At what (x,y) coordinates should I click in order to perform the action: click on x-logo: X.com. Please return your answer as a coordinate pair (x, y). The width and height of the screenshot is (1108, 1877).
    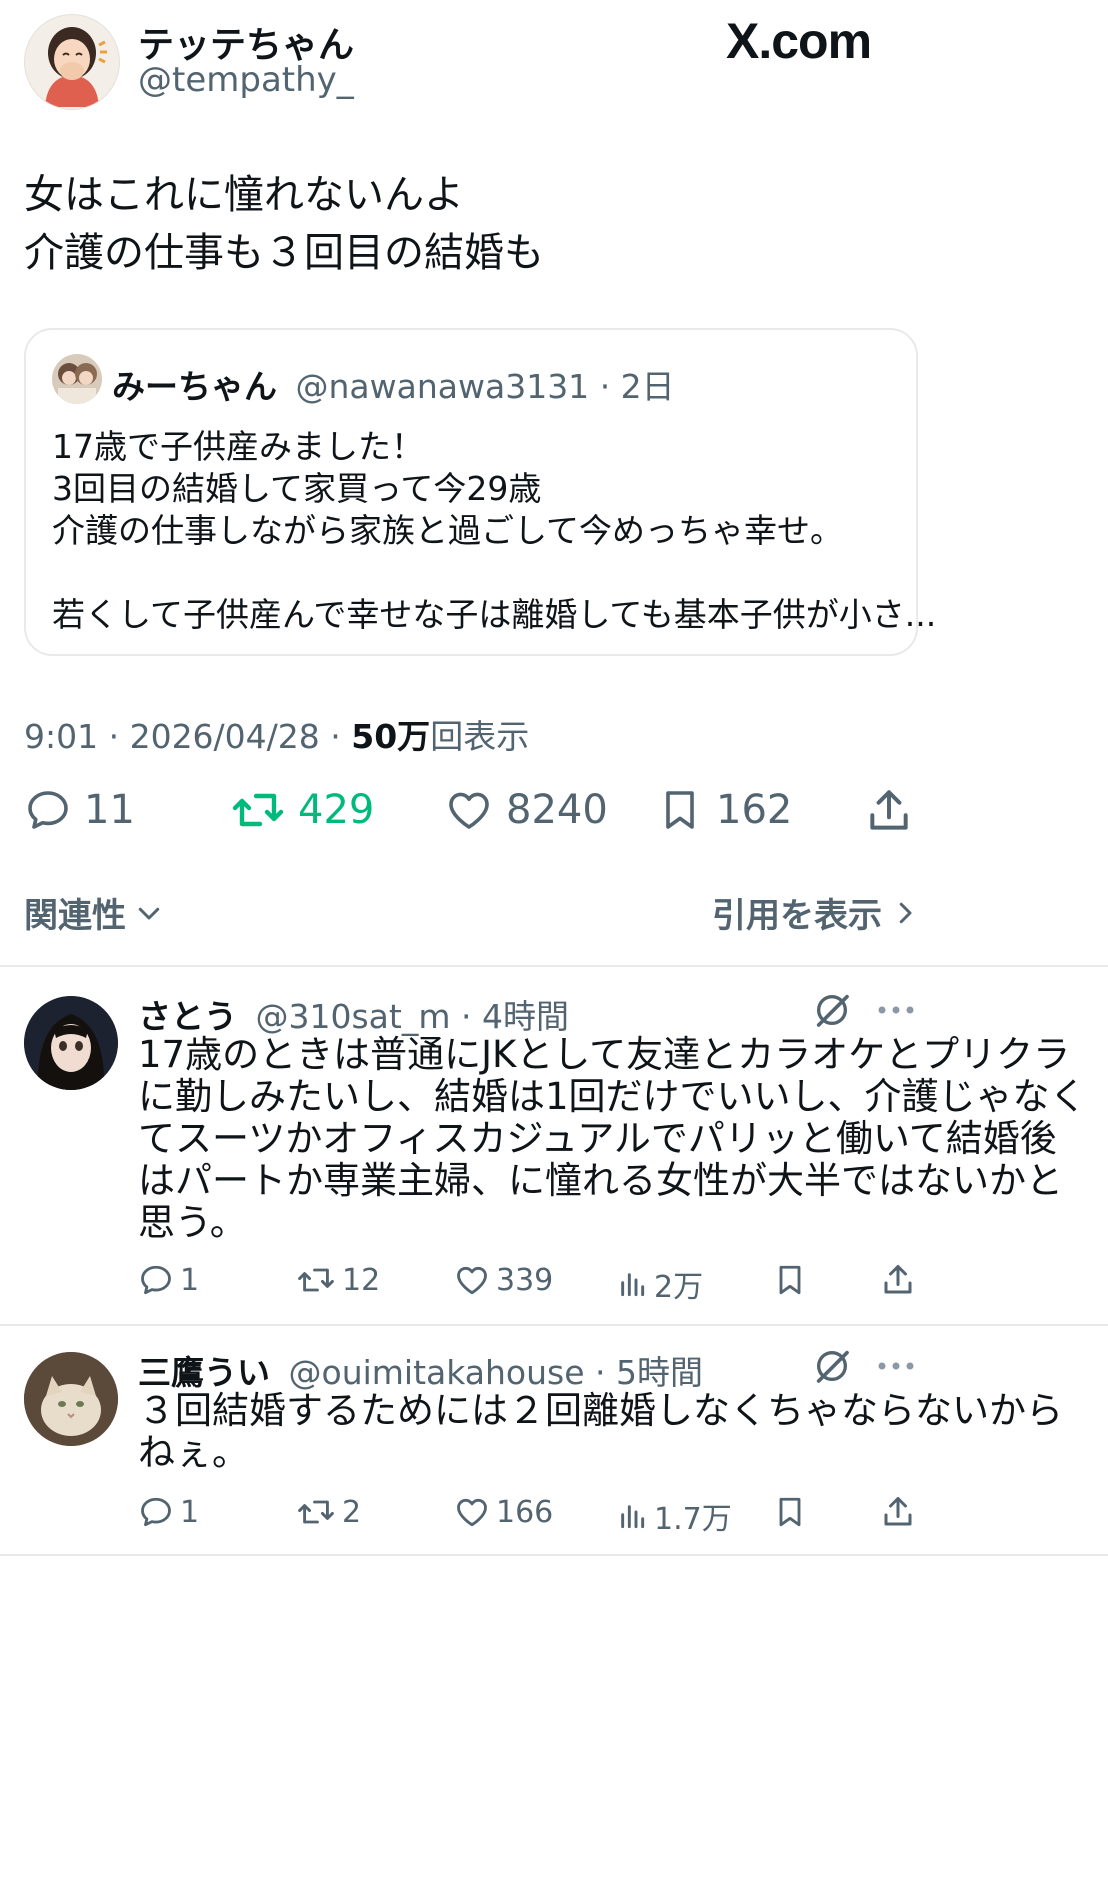
    Looking at the image, I should click on (799, 41).